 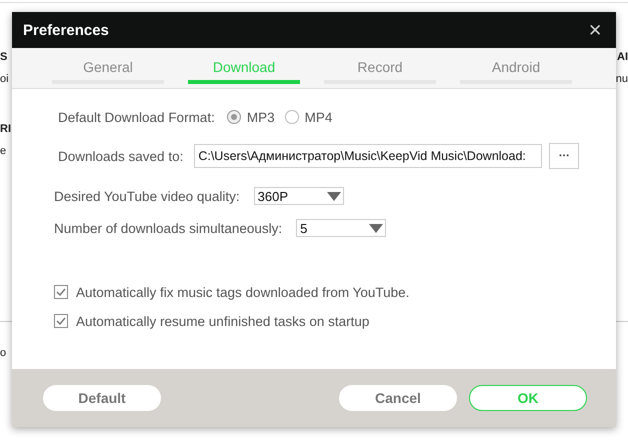 What do you see at coordinates (4, 57) in the screenshot?
I see `background-text: S` at bounding box center [4, 57].